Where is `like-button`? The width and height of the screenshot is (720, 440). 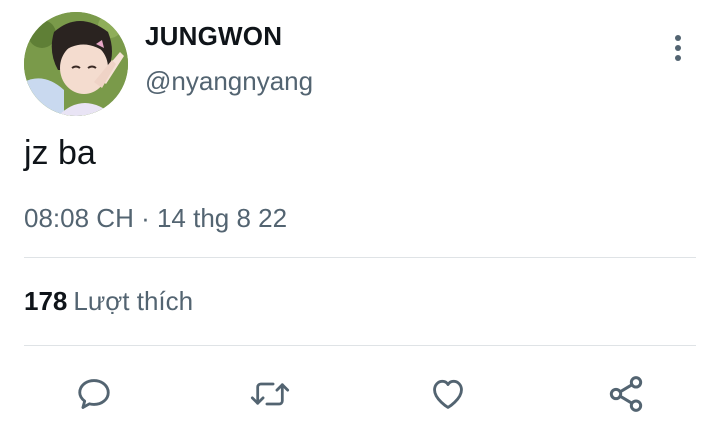
like-button is located at coordinates (448, 394).